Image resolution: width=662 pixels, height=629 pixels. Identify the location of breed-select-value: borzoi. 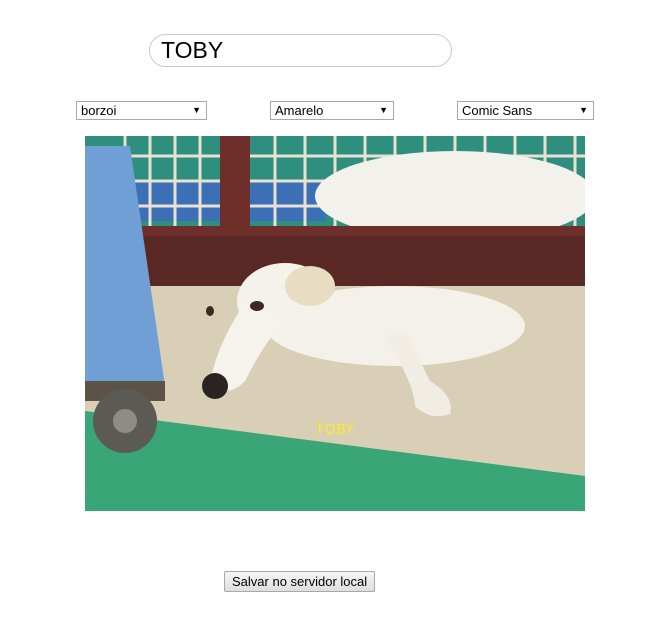
(99, 110).